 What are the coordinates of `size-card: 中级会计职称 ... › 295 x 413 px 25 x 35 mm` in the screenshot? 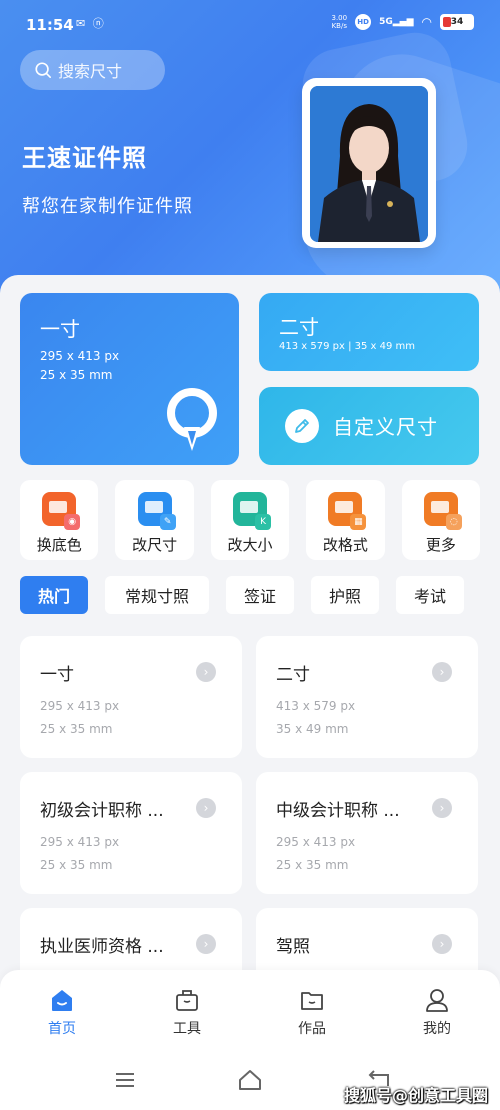 It's located at (367, 833).